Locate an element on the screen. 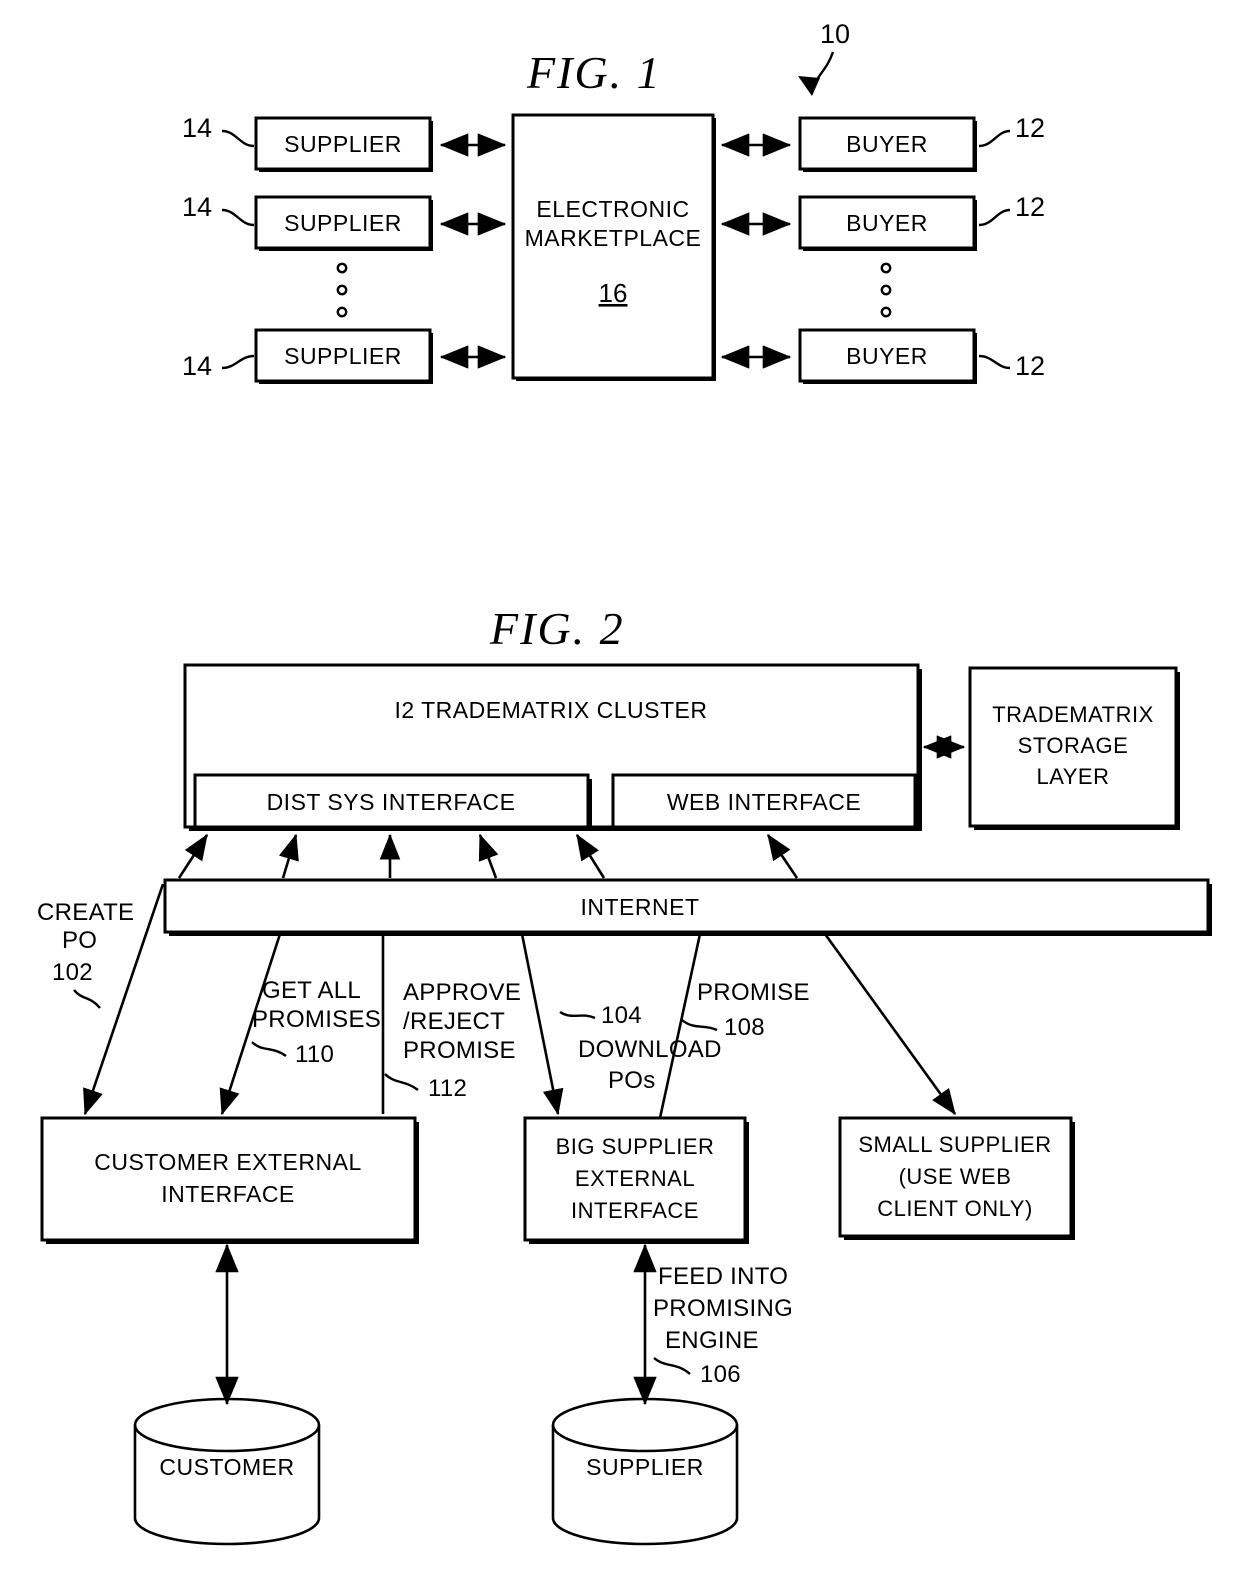 This screenshot has width=1240, height=1569. customer-external-interface-line2: INTERFACE is located at coordinates (228, 1194).